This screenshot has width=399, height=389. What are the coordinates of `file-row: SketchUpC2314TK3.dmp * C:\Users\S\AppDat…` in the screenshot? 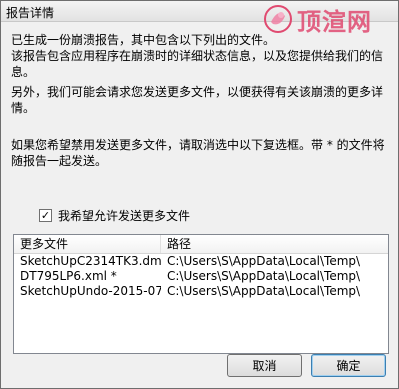 It's located at (201, 261).